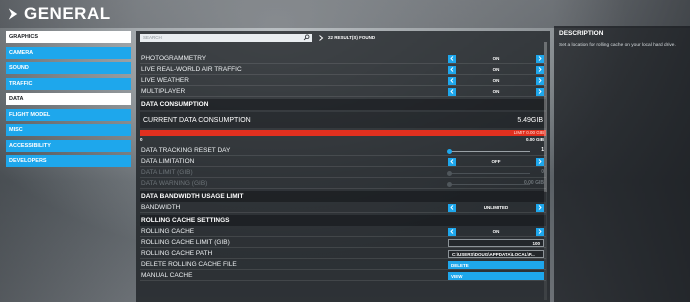  Describe the element at coordinates (306, 37) in the screenshot. I see `search-icon` at that location.